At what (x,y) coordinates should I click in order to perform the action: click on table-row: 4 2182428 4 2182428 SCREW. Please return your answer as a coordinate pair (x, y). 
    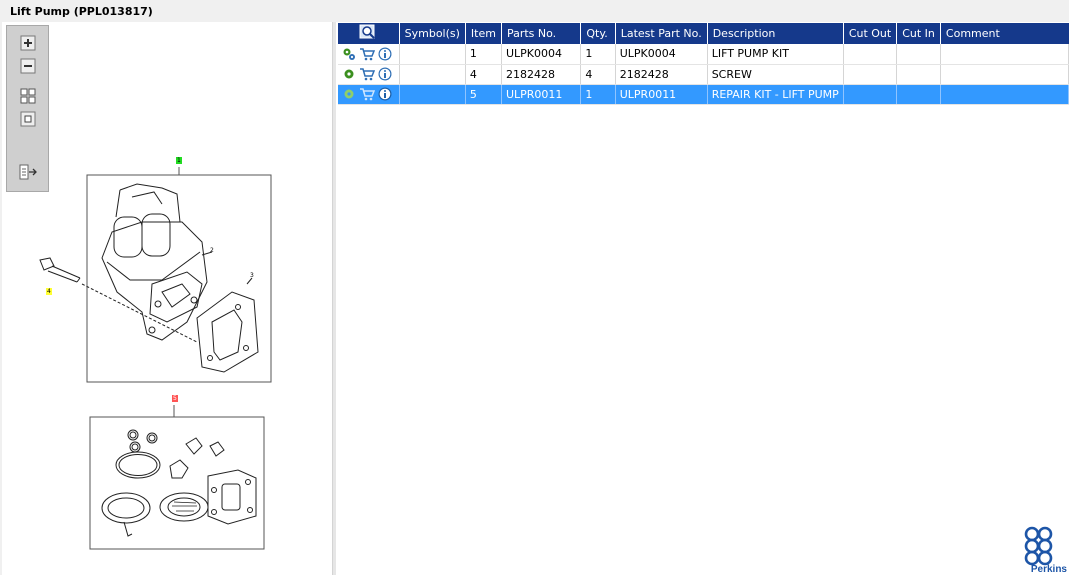
    Looking at the image, I should click on (703, 74).